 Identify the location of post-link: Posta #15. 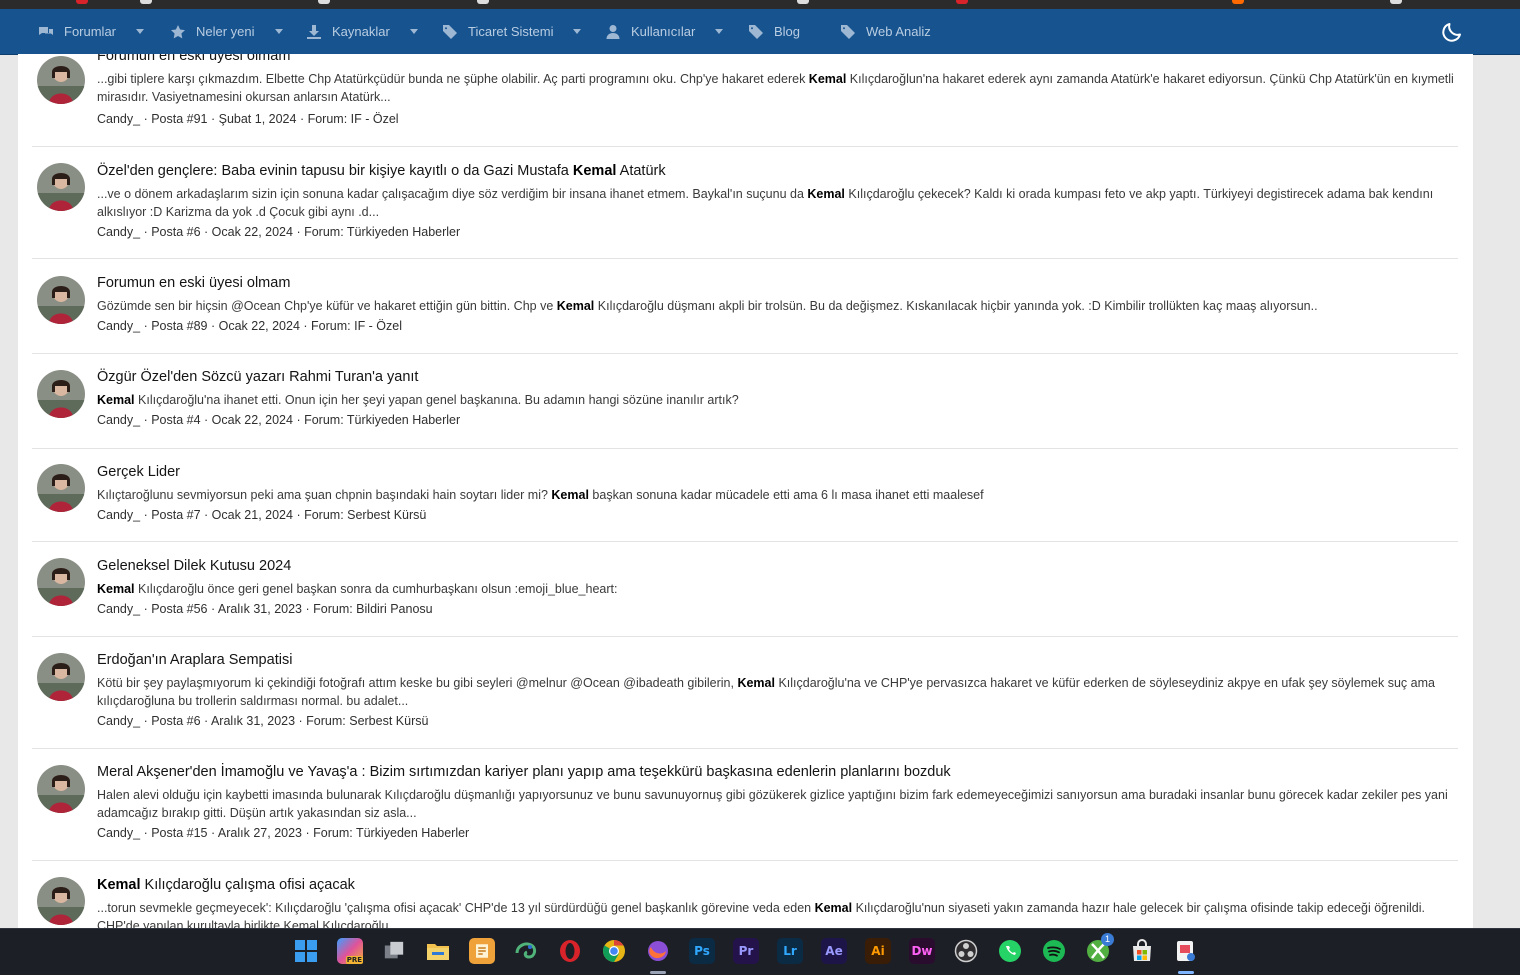
(179, 833).